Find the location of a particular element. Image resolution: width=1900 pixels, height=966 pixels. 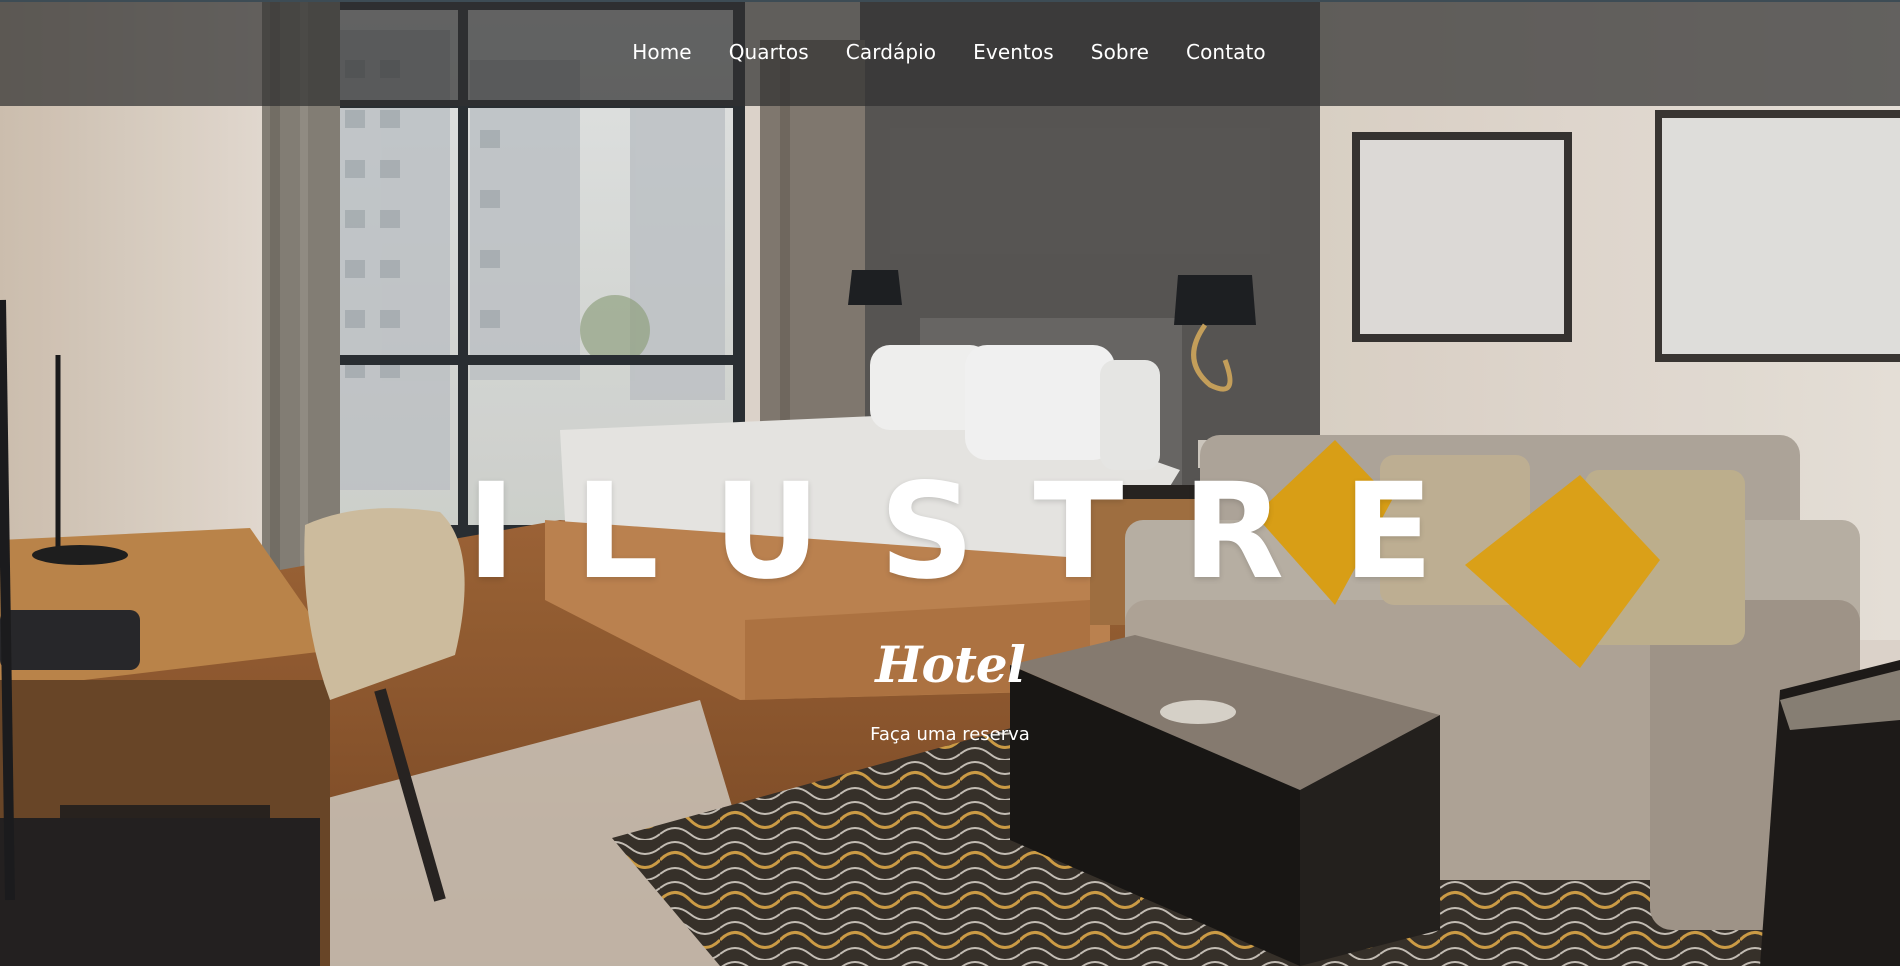

reservation-link: Faça uma reserva is located at coordinates (950, 734).